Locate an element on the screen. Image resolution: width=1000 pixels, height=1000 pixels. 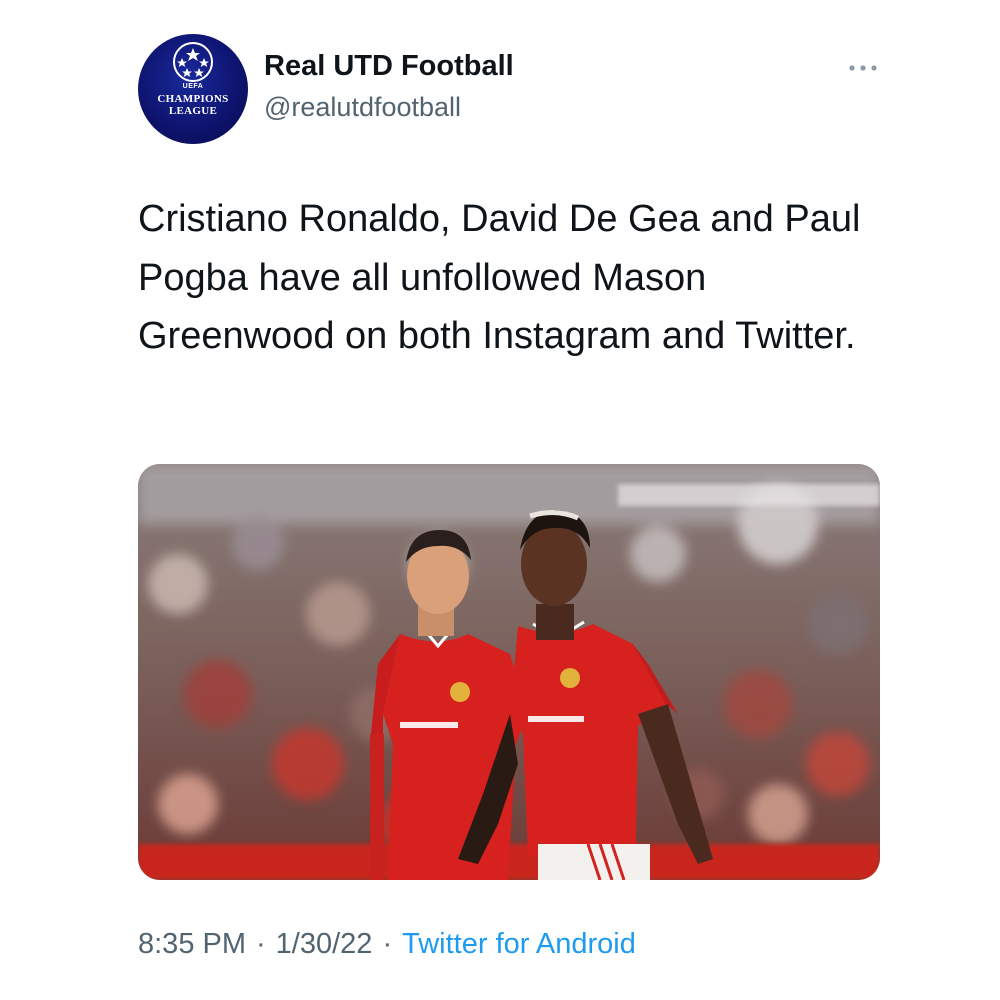
author-display-name: Real UTD Football is located at coordinates (389, 66).